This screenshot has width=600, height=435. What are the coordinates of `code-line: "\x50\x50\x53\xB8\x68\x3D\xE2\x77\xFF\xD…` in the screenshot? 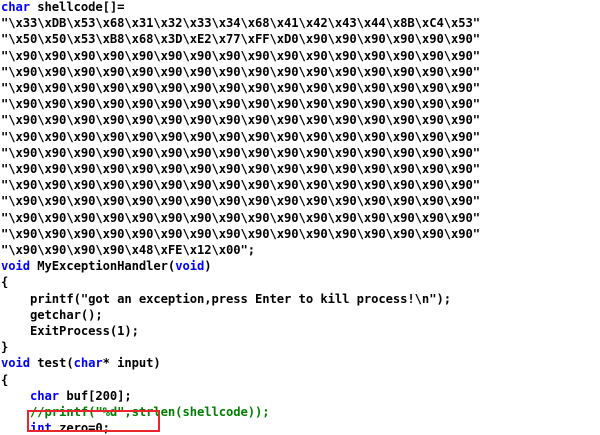 It's located at (240, 39).